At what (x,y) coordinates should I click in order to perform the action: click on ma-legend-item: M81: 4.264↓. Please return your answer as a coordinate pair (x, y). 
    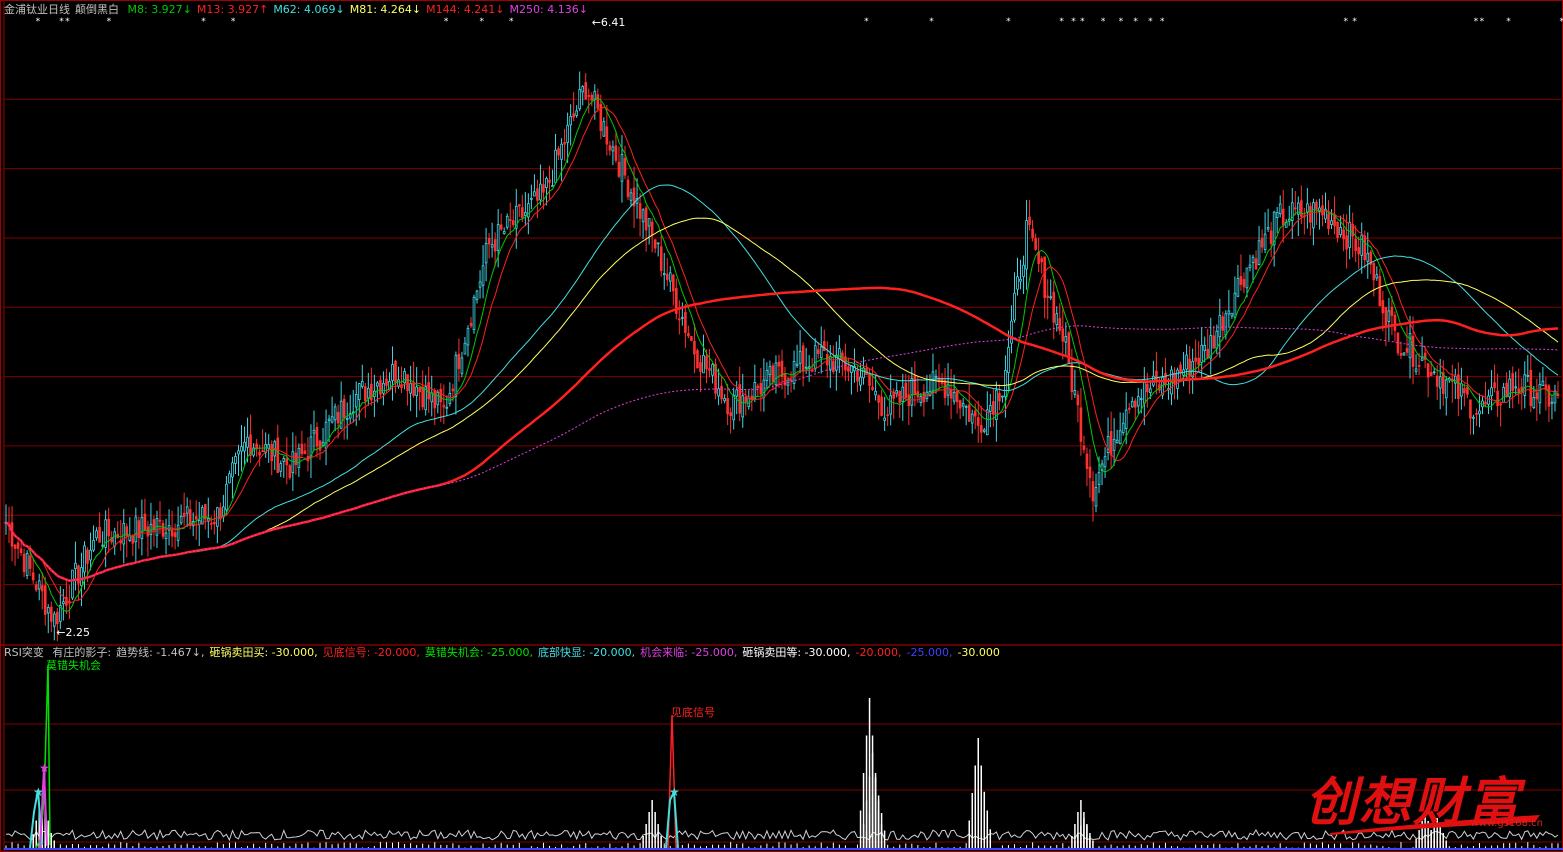
    Looking at the image, I should click on (385, 9).